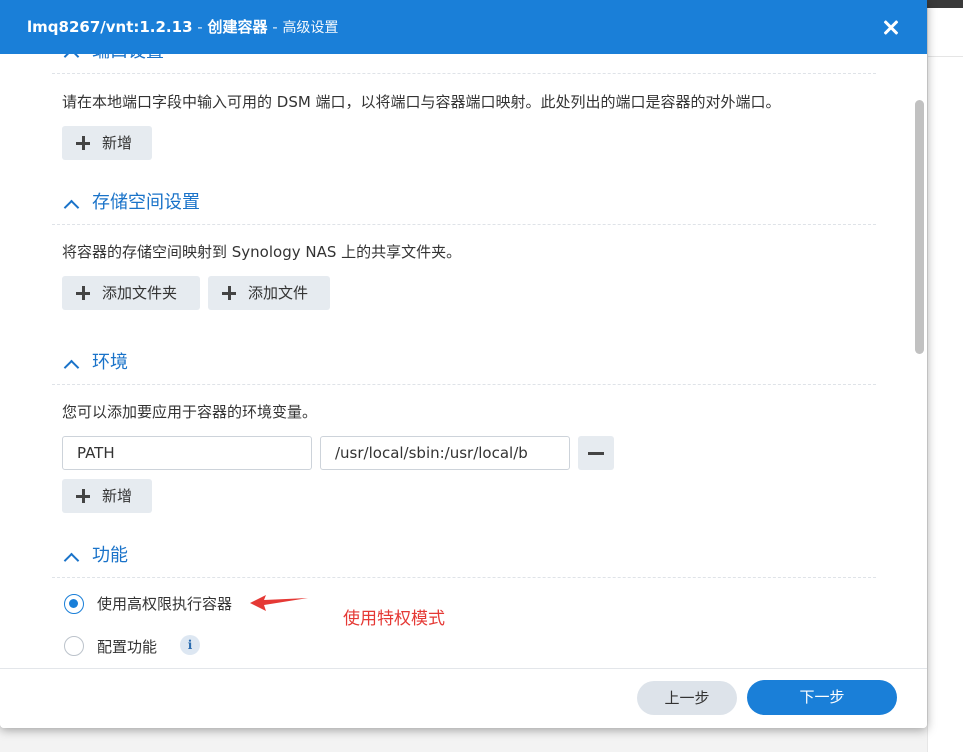 The image size is (963, 752). I want to click on add-port-button: 新增, so click(107, 143).